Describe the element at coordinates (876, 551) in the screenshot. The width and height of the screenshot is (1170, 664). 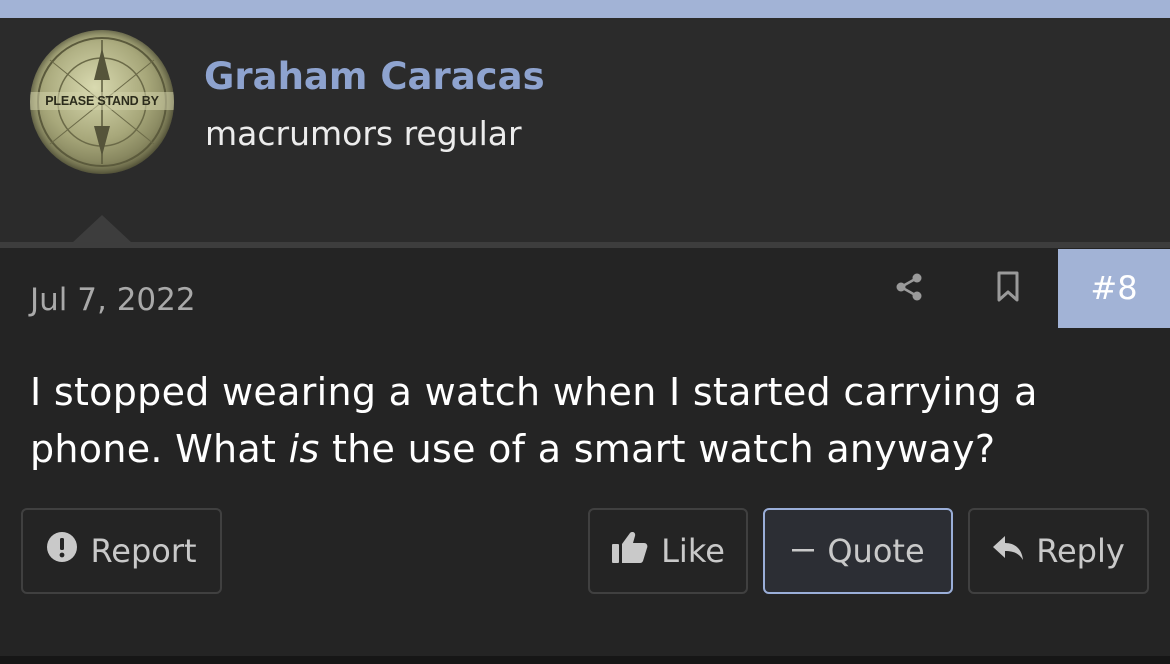
I see `quote-label: Quote` at that location.